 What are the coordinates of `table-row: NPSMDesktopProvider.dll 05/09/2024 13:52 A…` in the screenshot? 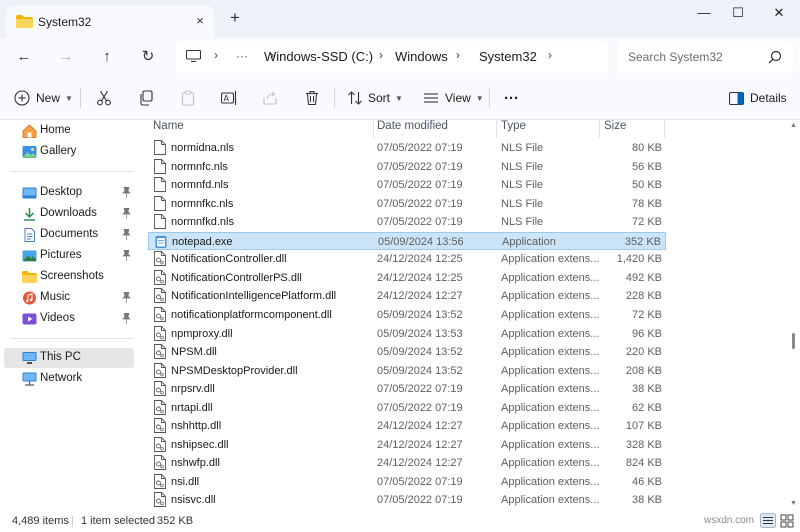 It's located at (407, 371).